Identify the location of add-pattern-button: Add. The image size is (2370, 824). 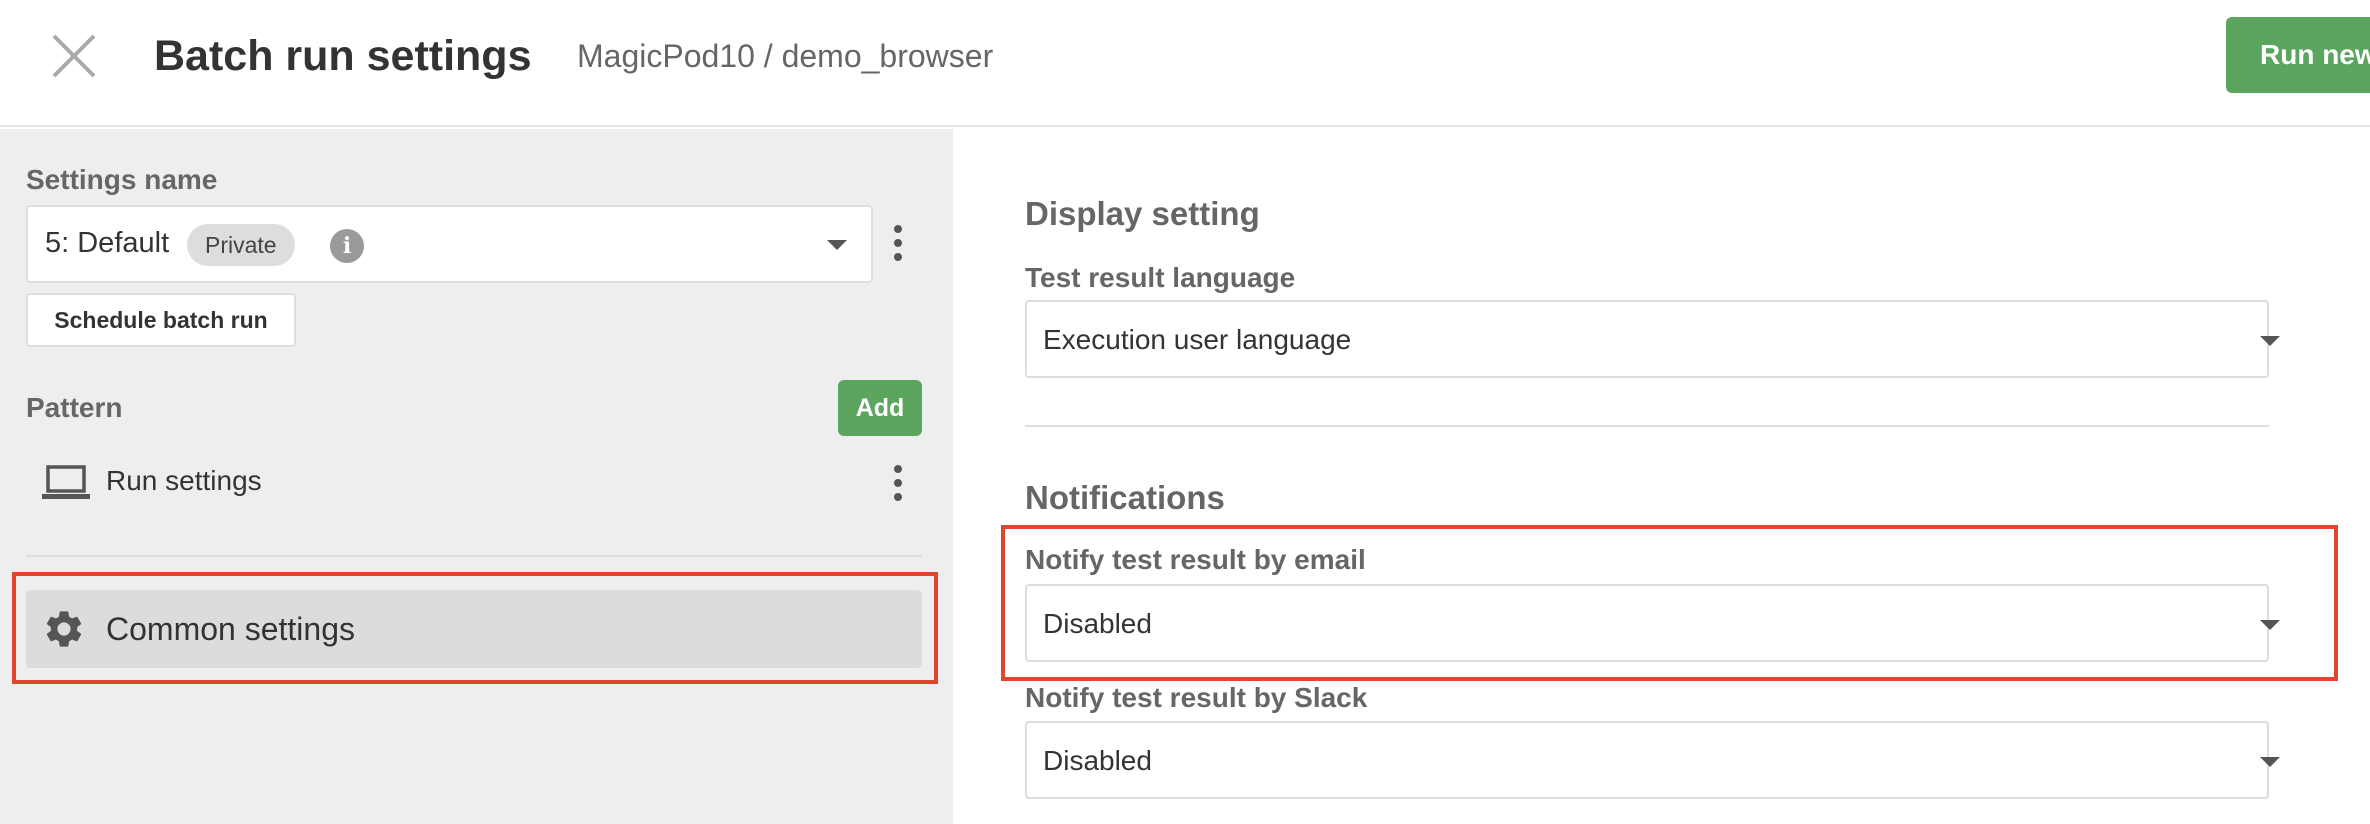
(880, 408).